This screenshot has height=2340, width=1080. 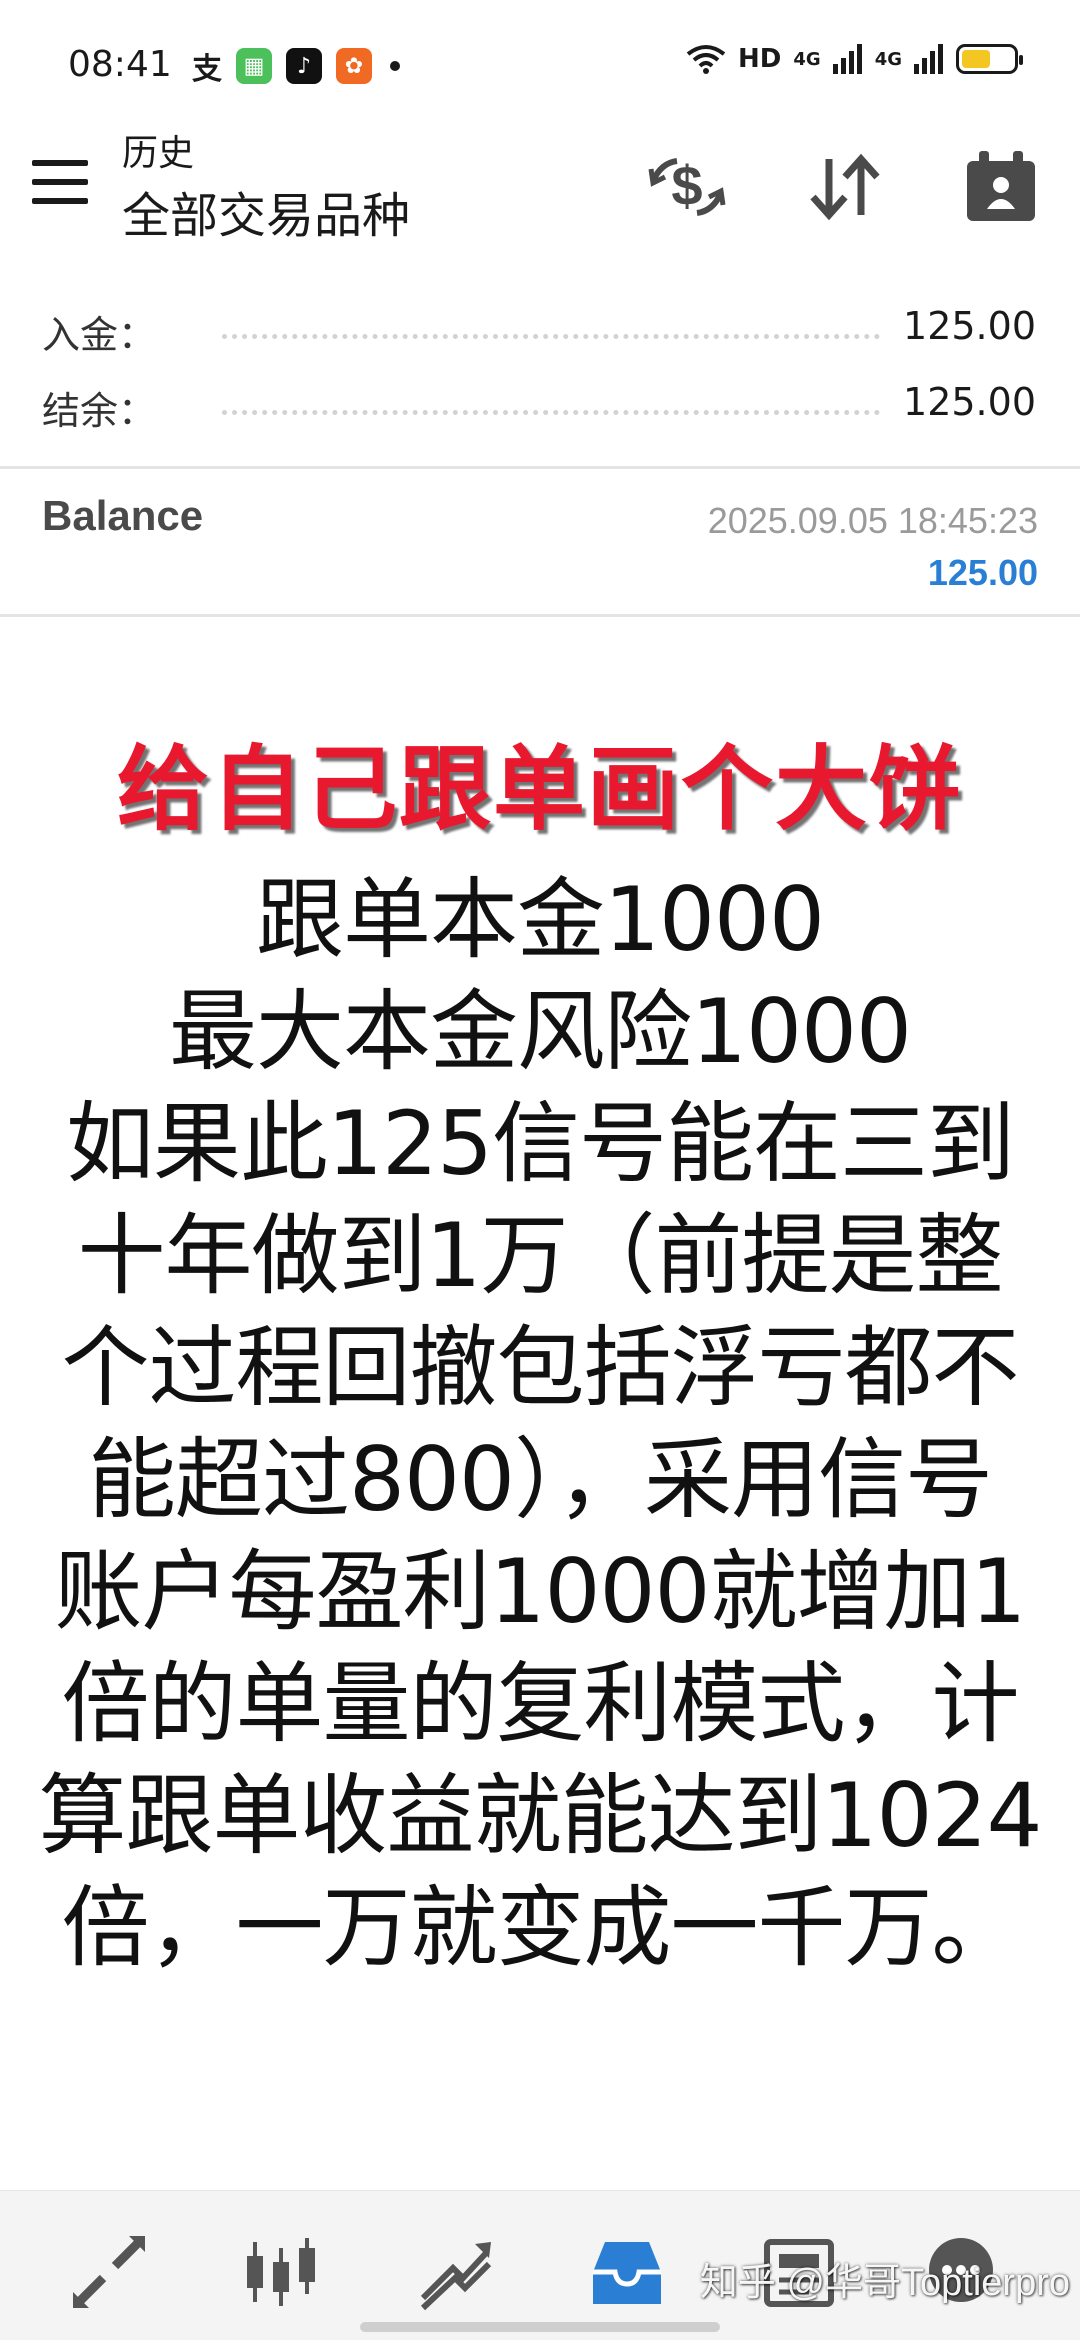 What do you see at coordinates (540, 1591) in the screenshot?
I see `overlay-line: 账户每盈利1000就增加1` at bounding box center [540, 1591].